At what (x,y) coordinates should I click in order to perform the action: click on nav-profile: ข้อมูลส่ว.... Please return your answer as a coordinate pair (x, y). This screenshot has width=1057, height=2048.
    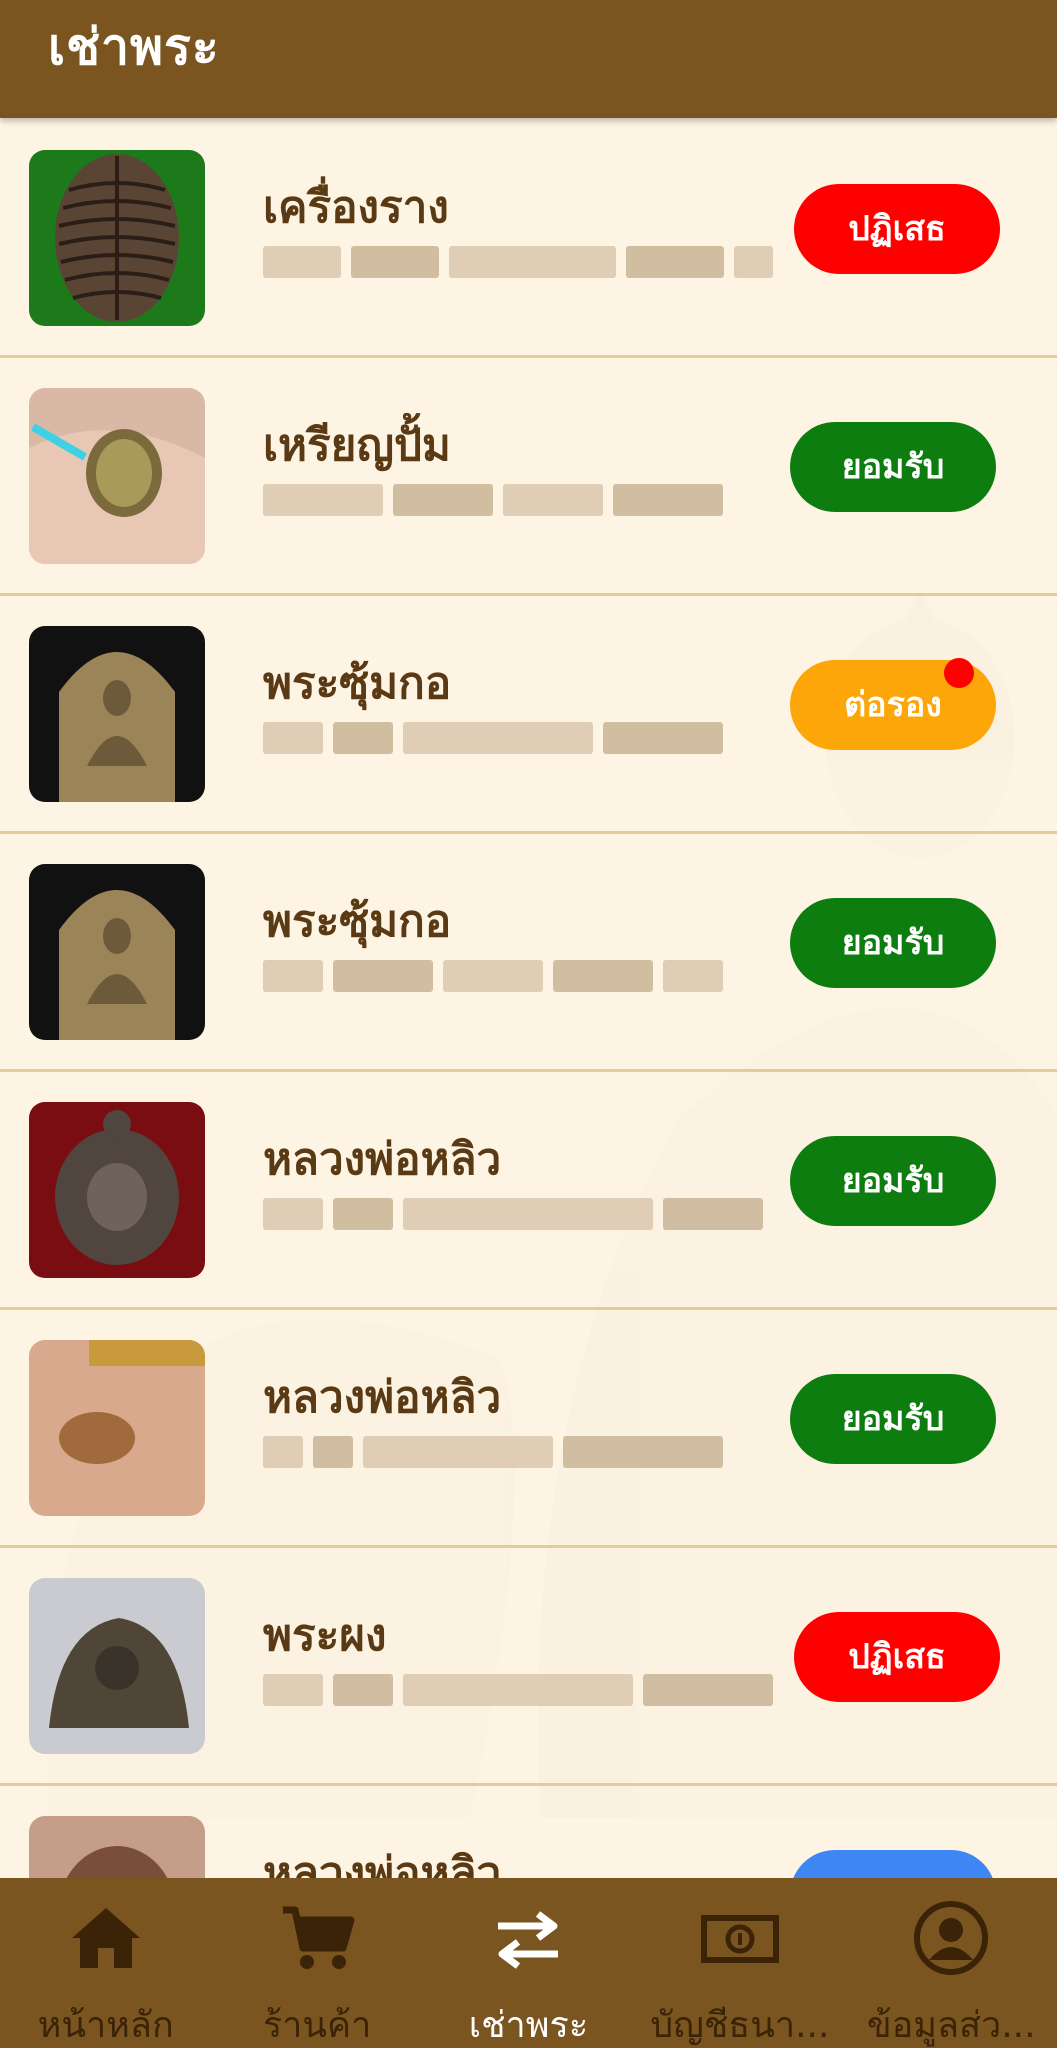
    Looking at the image, I should click on (951, 1963).